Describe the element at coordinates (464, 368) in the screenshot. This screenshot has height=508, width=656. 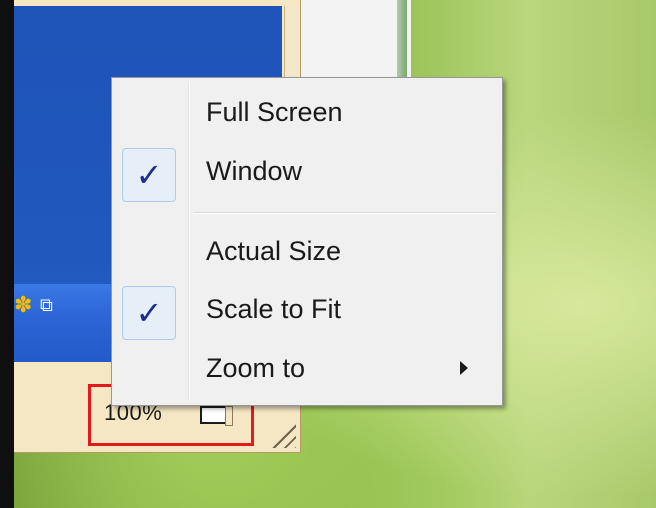
I see `chevron-right-icon` at that location.